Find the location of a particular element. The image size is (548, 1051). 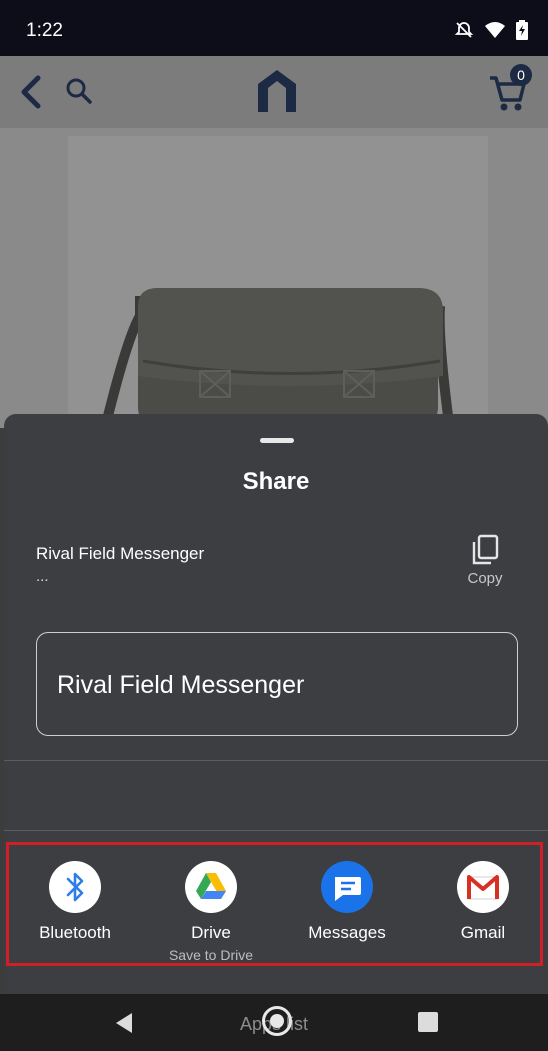

logo-icon is located at coordinates (277, 91).